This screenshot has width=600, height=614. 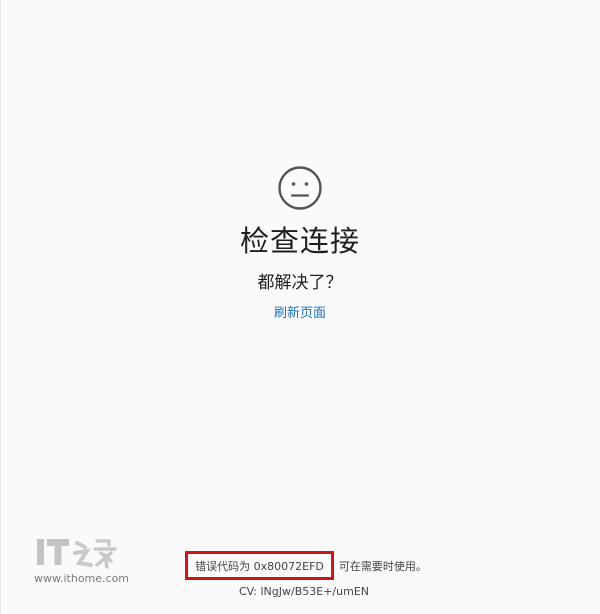 I want to click on refresh-page-link: 刷新页面, so click(x=300, y=314).